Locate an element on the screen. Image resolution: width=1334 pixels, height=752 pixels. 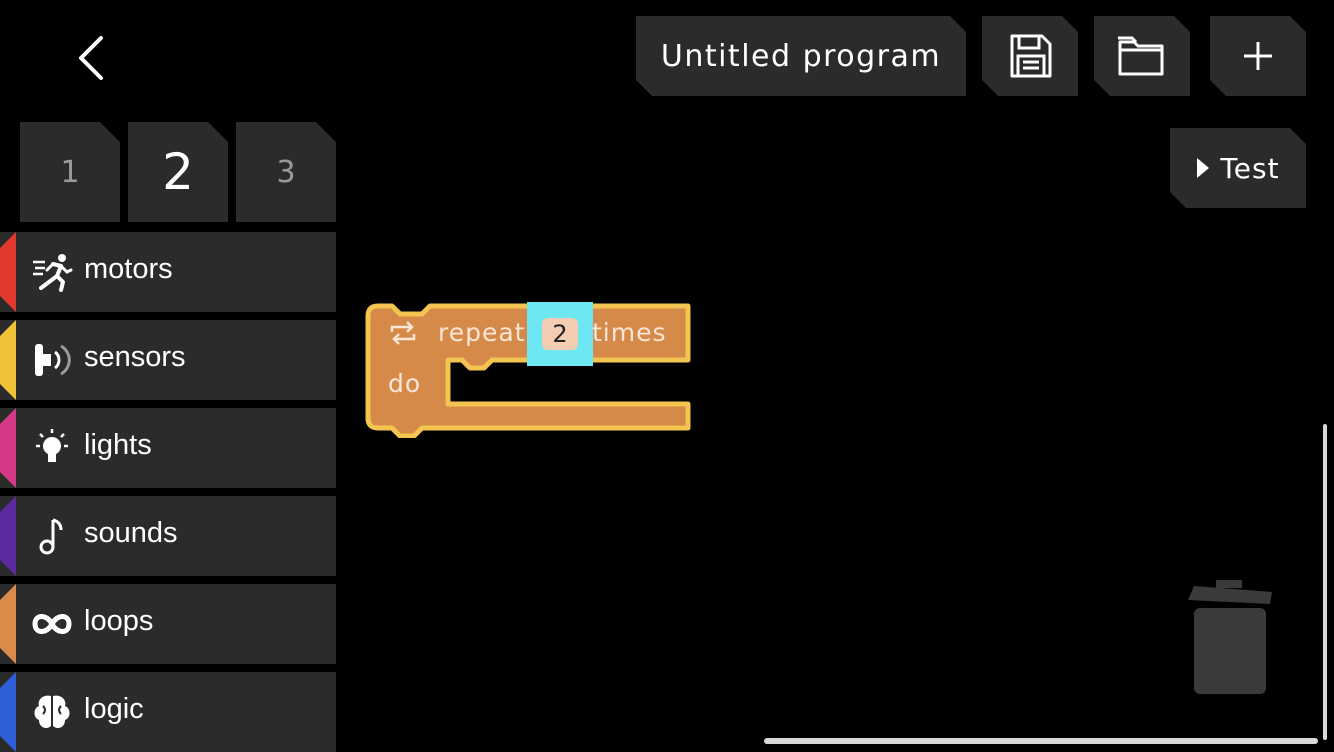
folder-icon is located at coordinates (1142, 56).